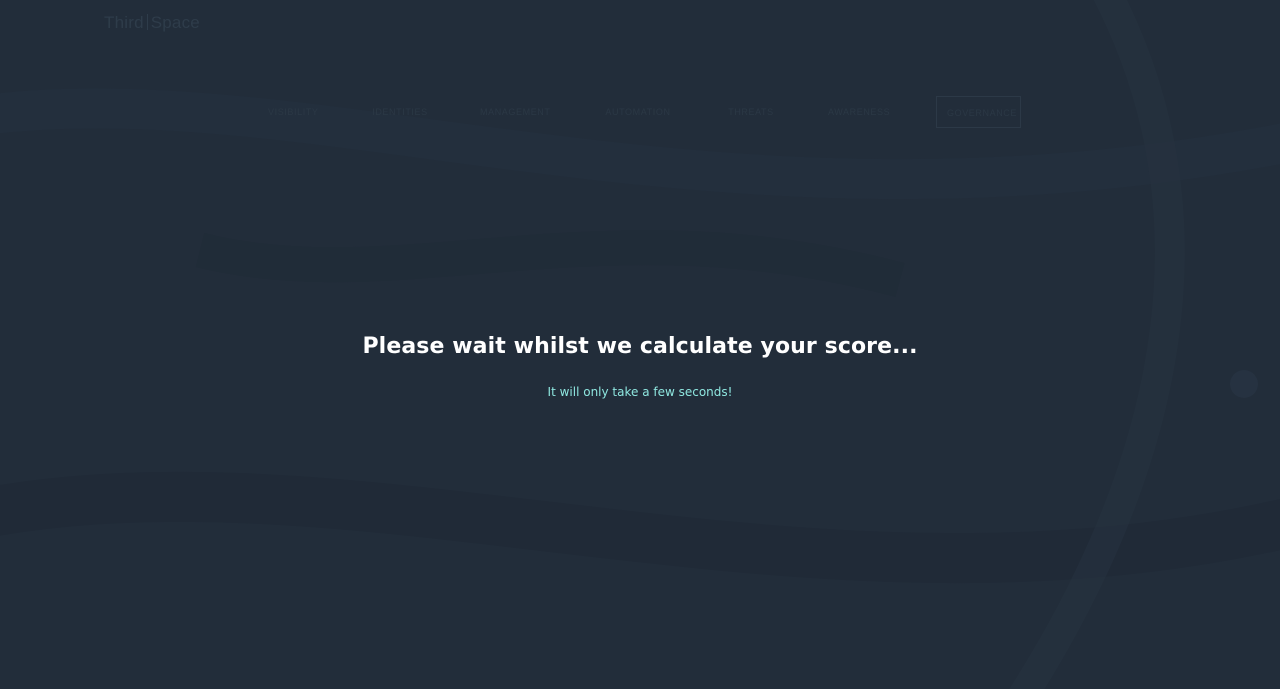  I want to click on loading-subtitle: It will only take a few seconds!, so click(640, 392).